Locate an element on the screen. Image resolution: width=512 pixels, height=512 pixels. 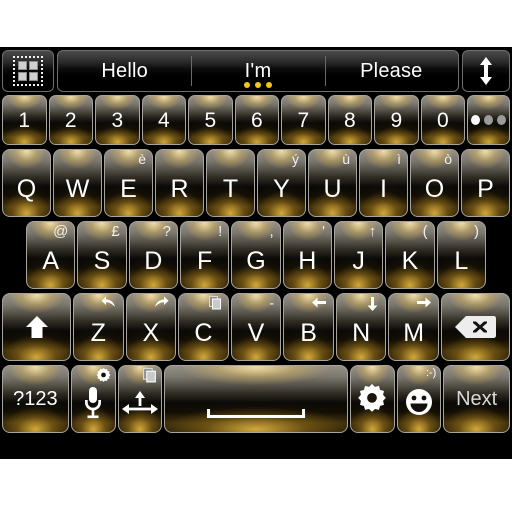
key-navigation is located at coordinates (140, 399).